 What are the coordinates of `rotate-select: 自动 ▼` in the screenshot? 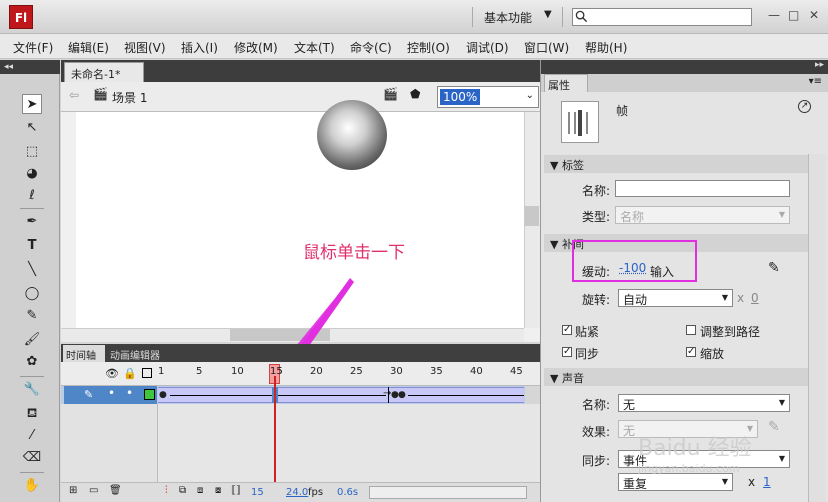 It's located at (675, 298).